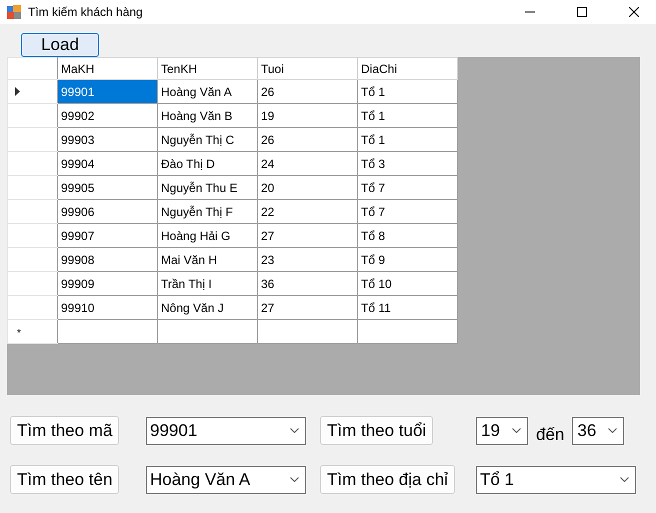  I want to click on dropdown: 19, so click(502, 430).